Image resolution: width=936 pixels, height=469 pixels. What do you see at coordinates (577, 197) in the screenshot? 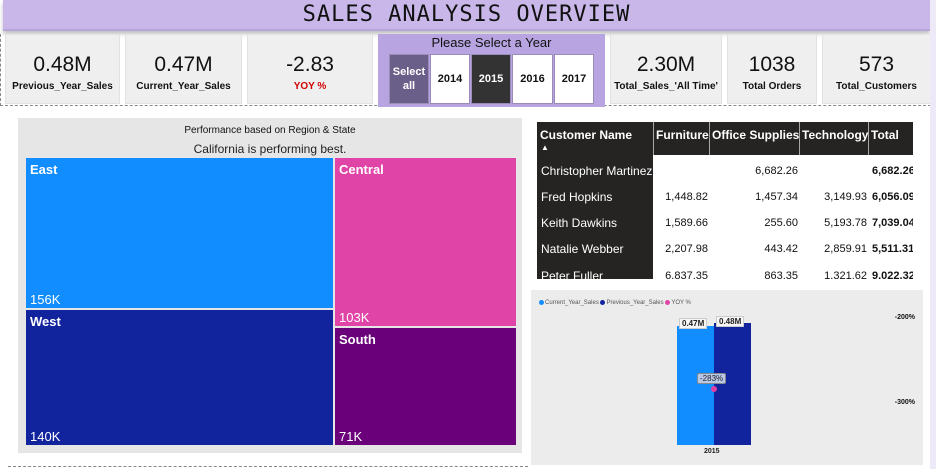
I see `cell-customer-name: Fred Hopkins` at bounding box center [577, 197].